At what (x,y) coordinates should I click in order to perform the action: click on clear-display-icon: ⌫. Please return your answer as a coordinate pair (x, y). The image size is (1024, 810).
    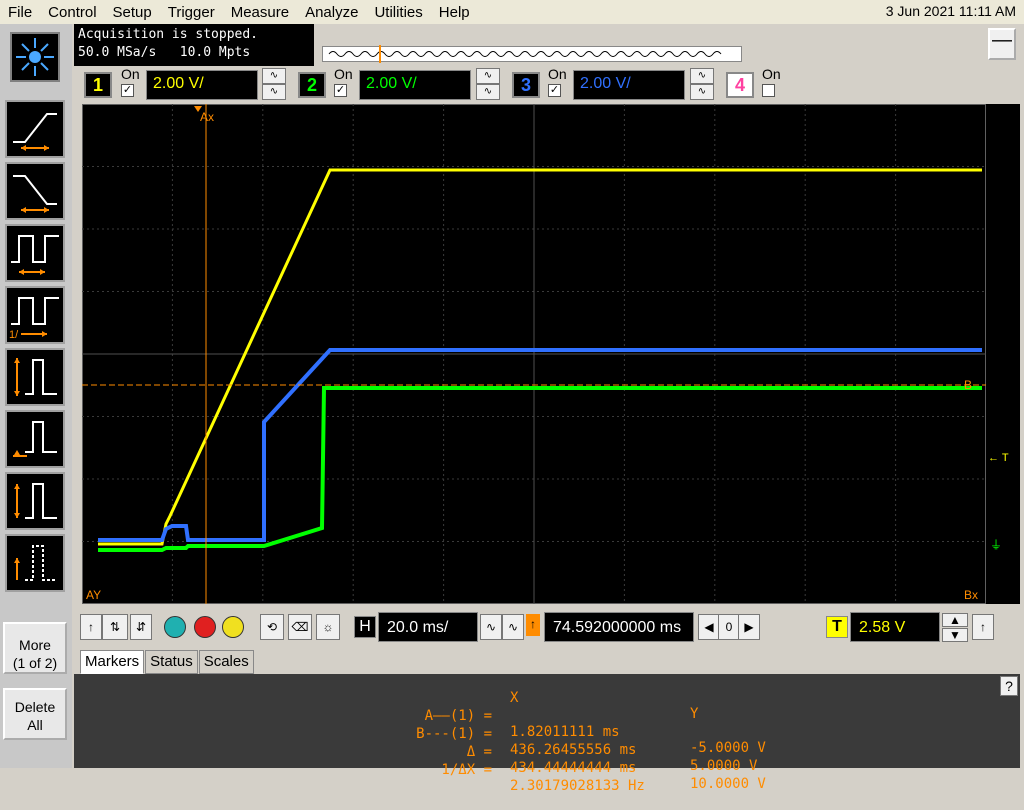
    Looking at the image, I should click on (300, 627).